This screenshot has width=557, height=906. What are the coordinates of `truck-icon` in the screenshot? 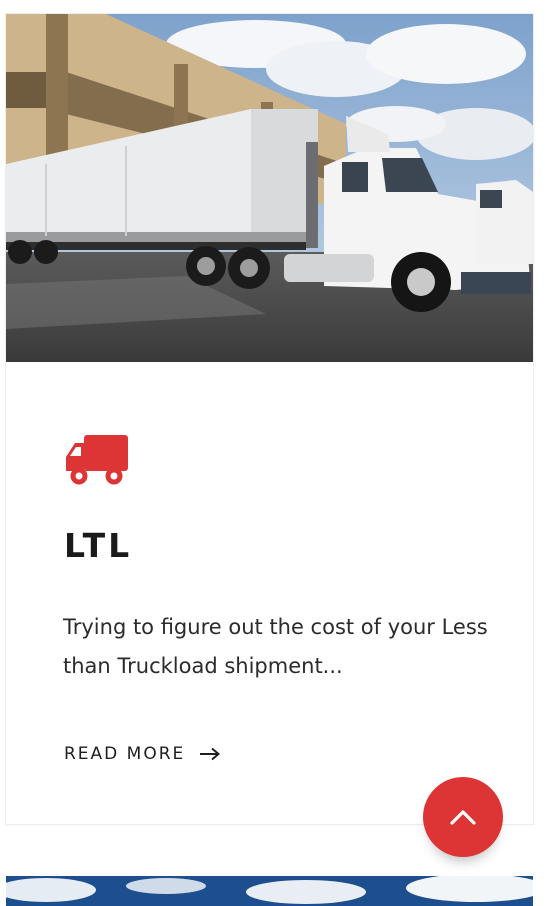 It's located at (97, 461).